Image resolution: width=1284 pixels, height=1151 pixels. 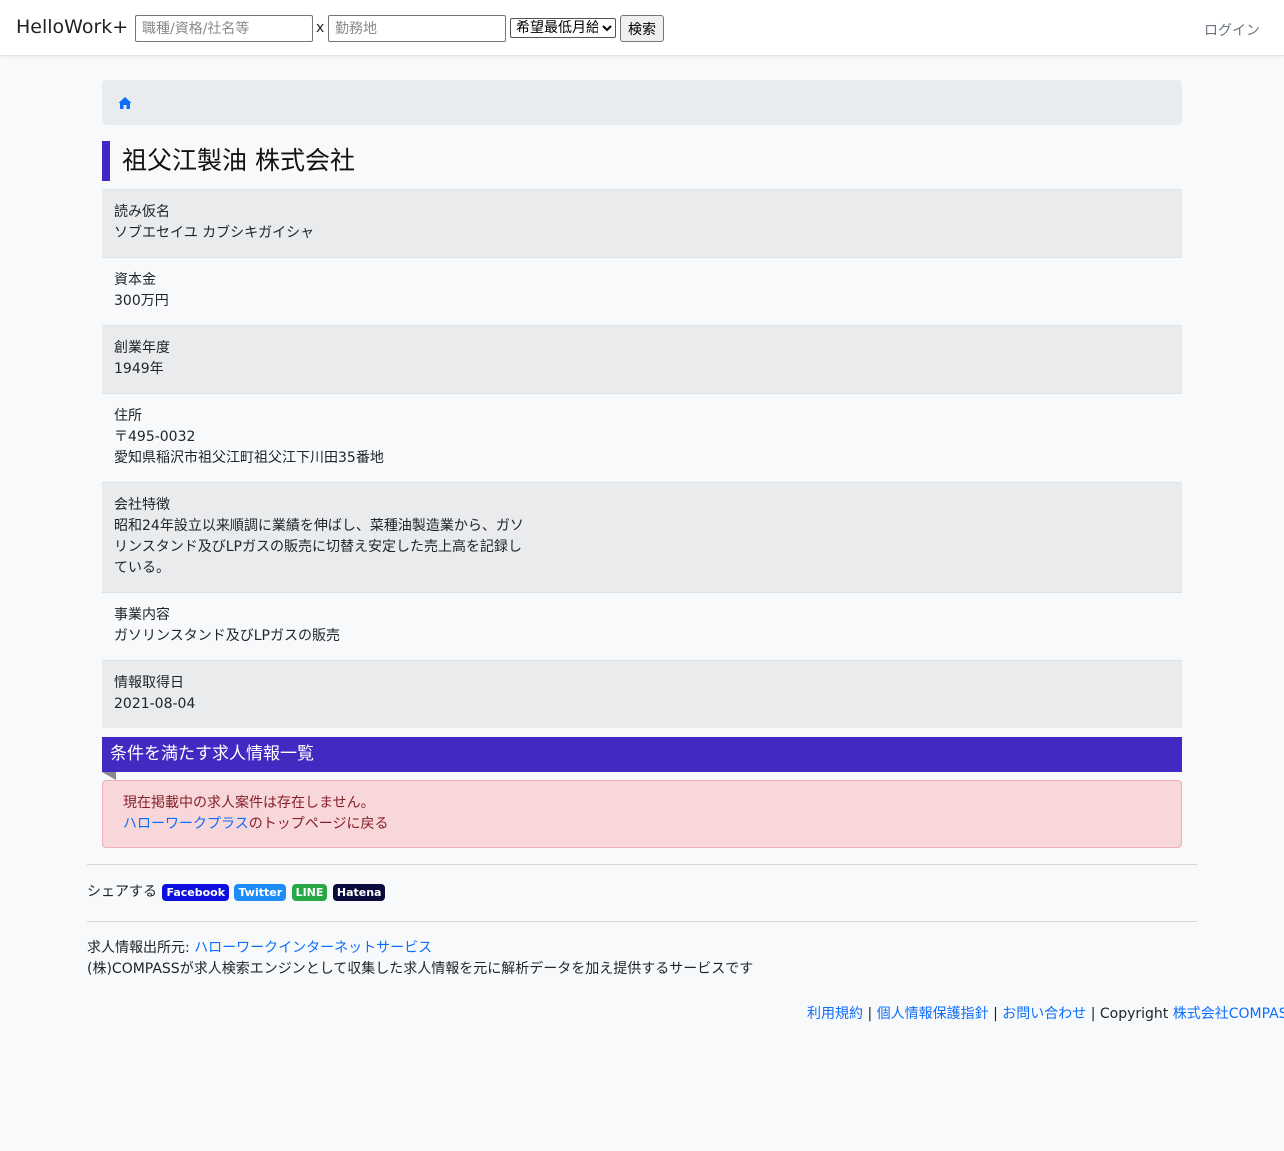 What do you see at coordinates (122, 892) in the screenshot?
I see `share-label: シェアする` at bounding box center [122, 892].